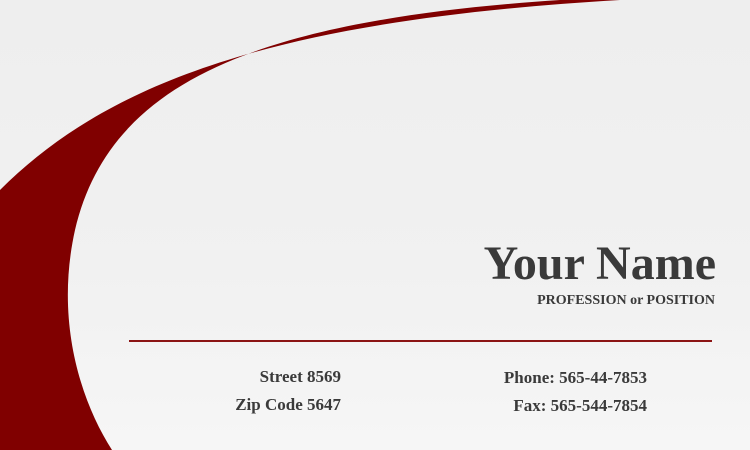  Describe the element at coordinates (288, 404) in the screenshot. I see `zip-code-text: Zip Code 5647` at that location.